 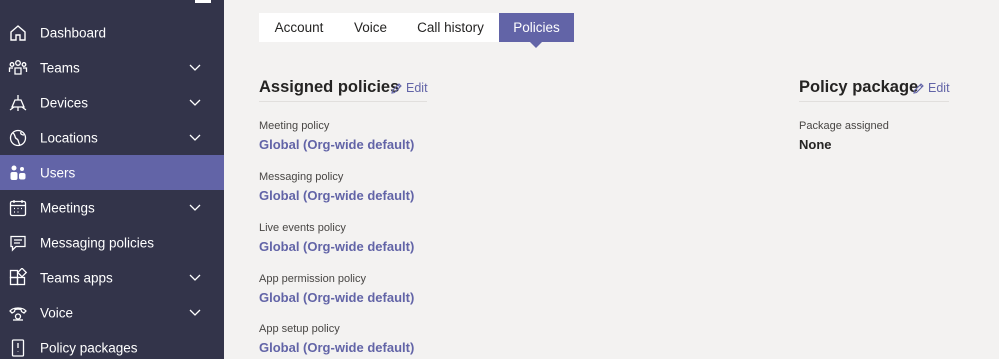 What do you see at coordinates (18, 278) in the screenshot?
I see `apps-icon` at bounding box center [18, 278].